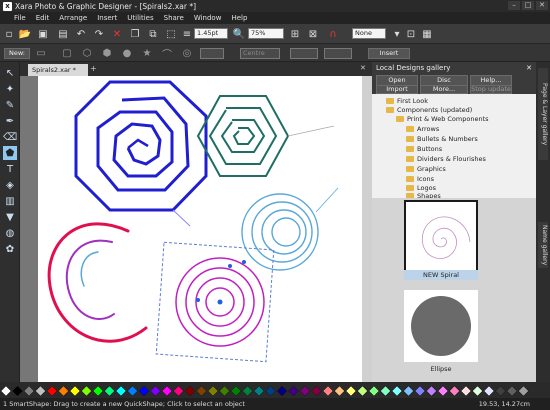 Image resolution: width=550 pixels, height=410 pixels. I want to click on stop-update-button: Stop update, so click(491, 89).